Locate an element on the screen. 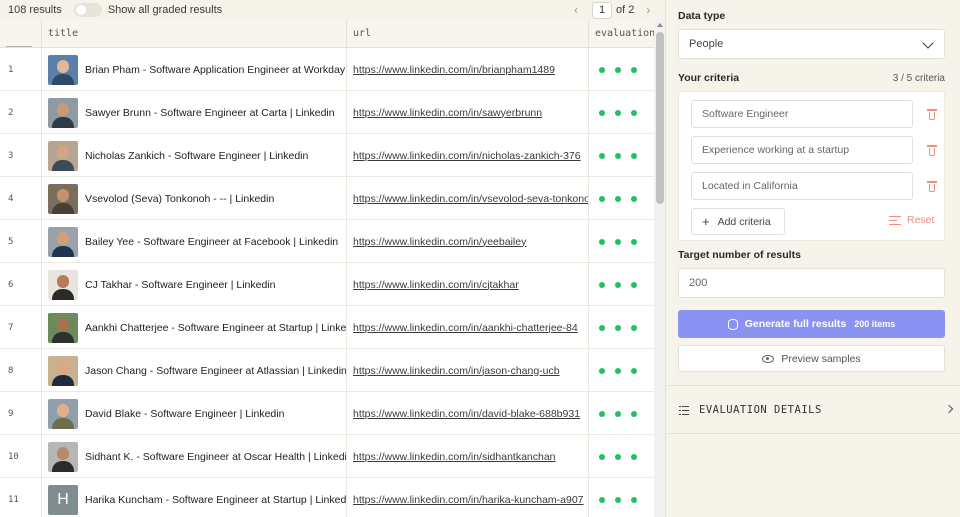 The height and width of the screenshot is (517, 960). column-header-title: title is located at coordinates (194, 34).